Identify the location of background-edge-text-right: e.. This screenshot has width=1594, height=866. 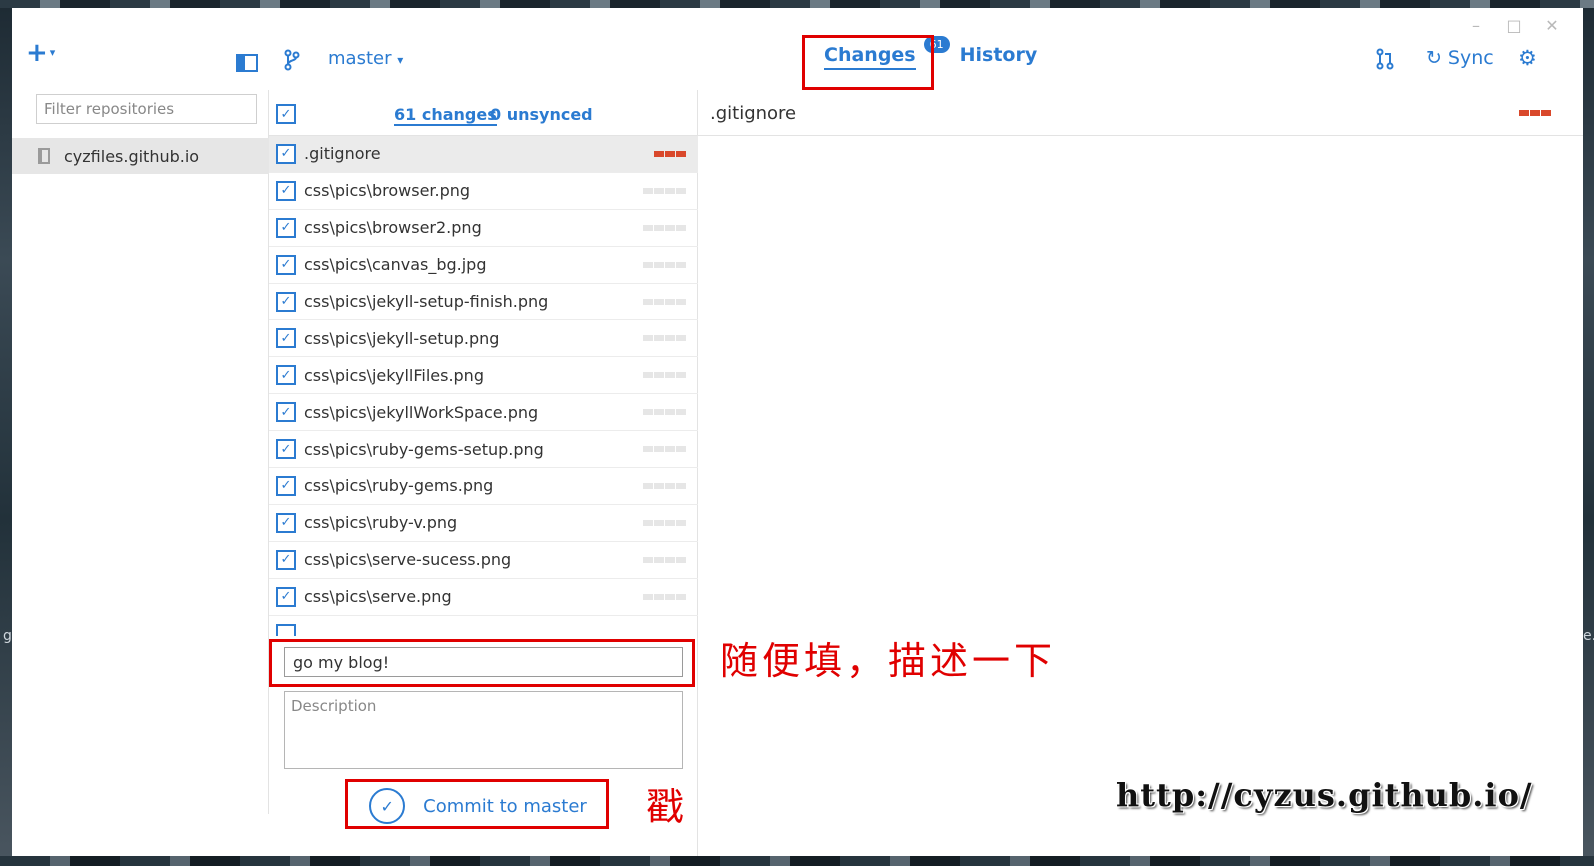
(1588, 636).